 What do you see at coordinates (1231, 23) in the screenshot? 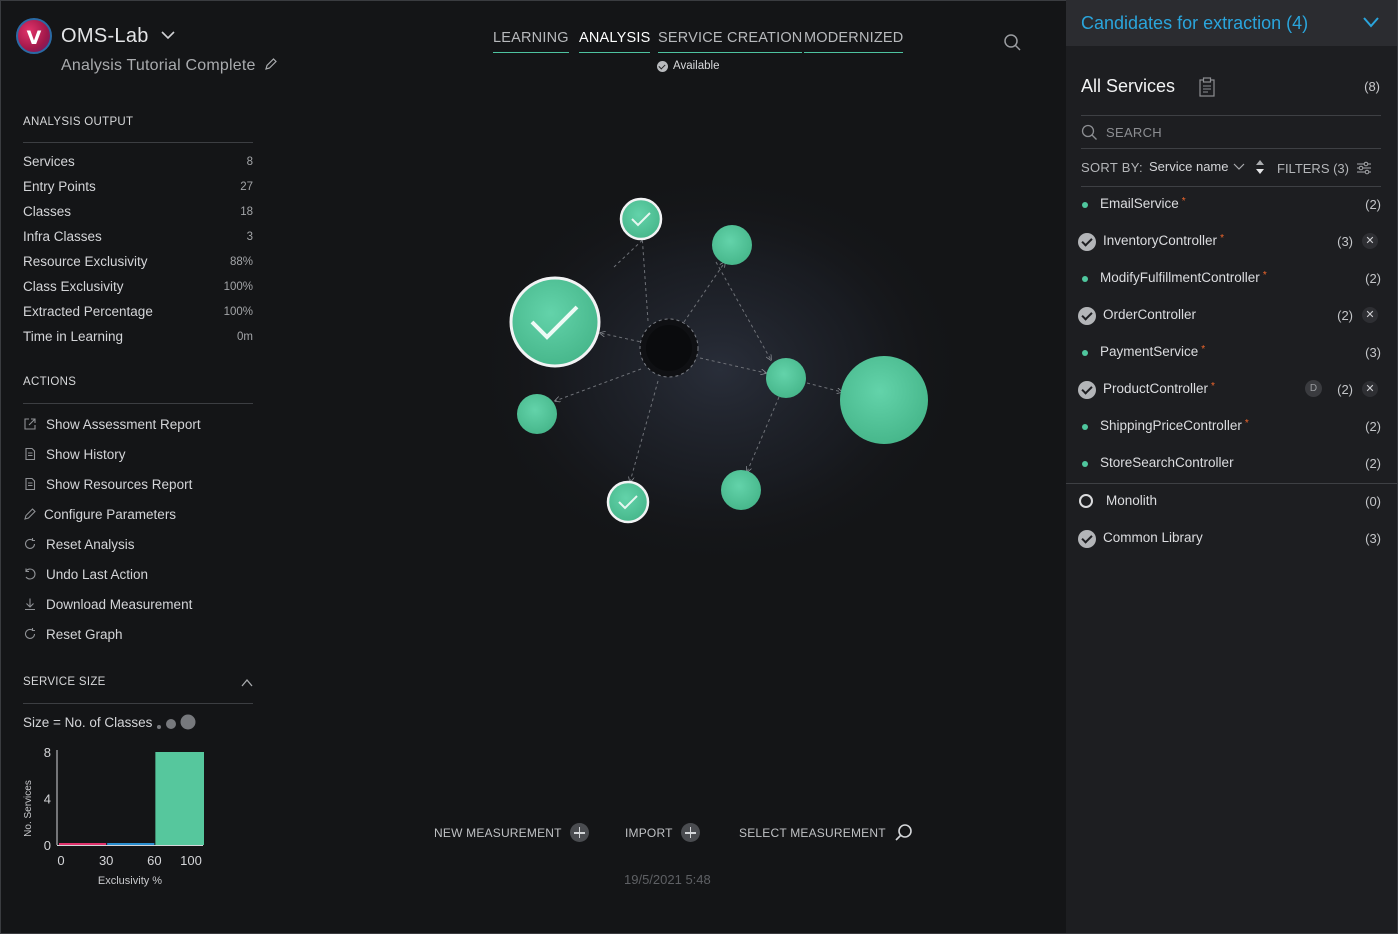
I see `candidates-header: Candidates for extraction (4)` at bounding box center [1231, 23].